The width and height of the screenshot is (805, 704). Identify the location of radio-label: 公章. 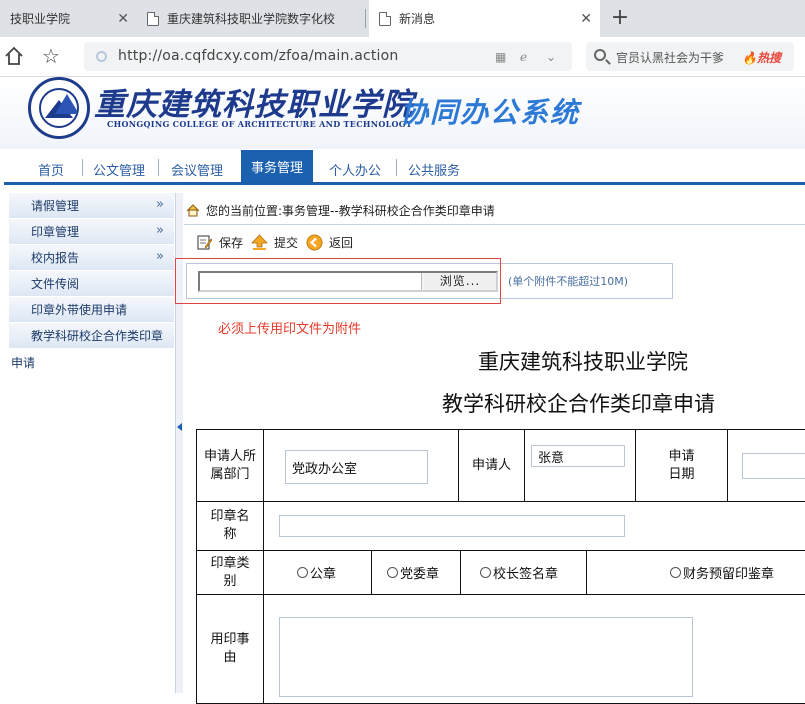
(323, 574).